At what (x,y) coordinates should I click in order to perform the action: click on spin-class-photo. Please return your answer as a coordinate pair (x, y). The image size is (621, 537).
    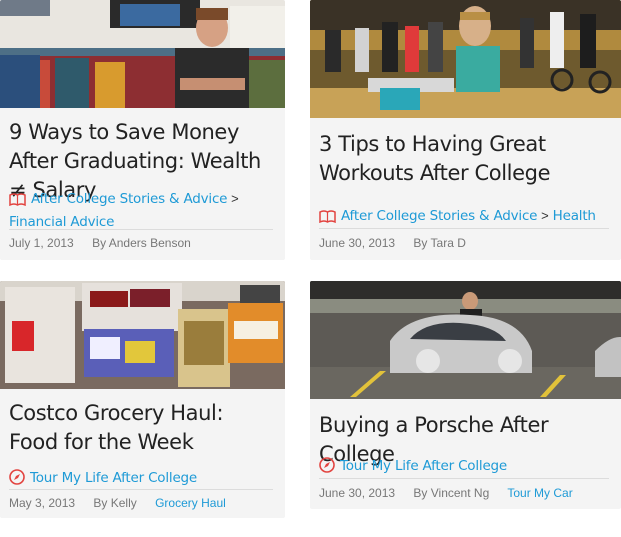
    Looking at the image, I should click on (465, 59).